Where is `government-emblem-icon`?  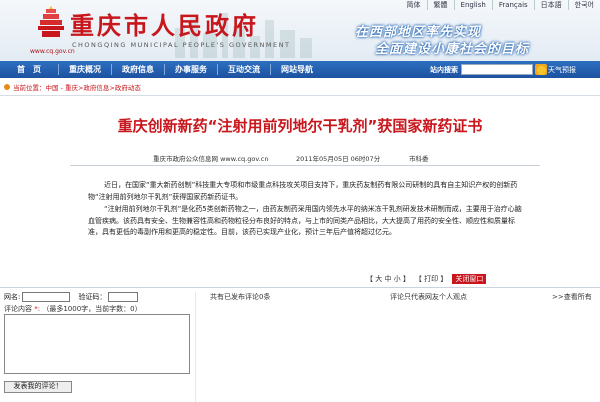 government-emblem-icon is located at coordinates (51, 21).